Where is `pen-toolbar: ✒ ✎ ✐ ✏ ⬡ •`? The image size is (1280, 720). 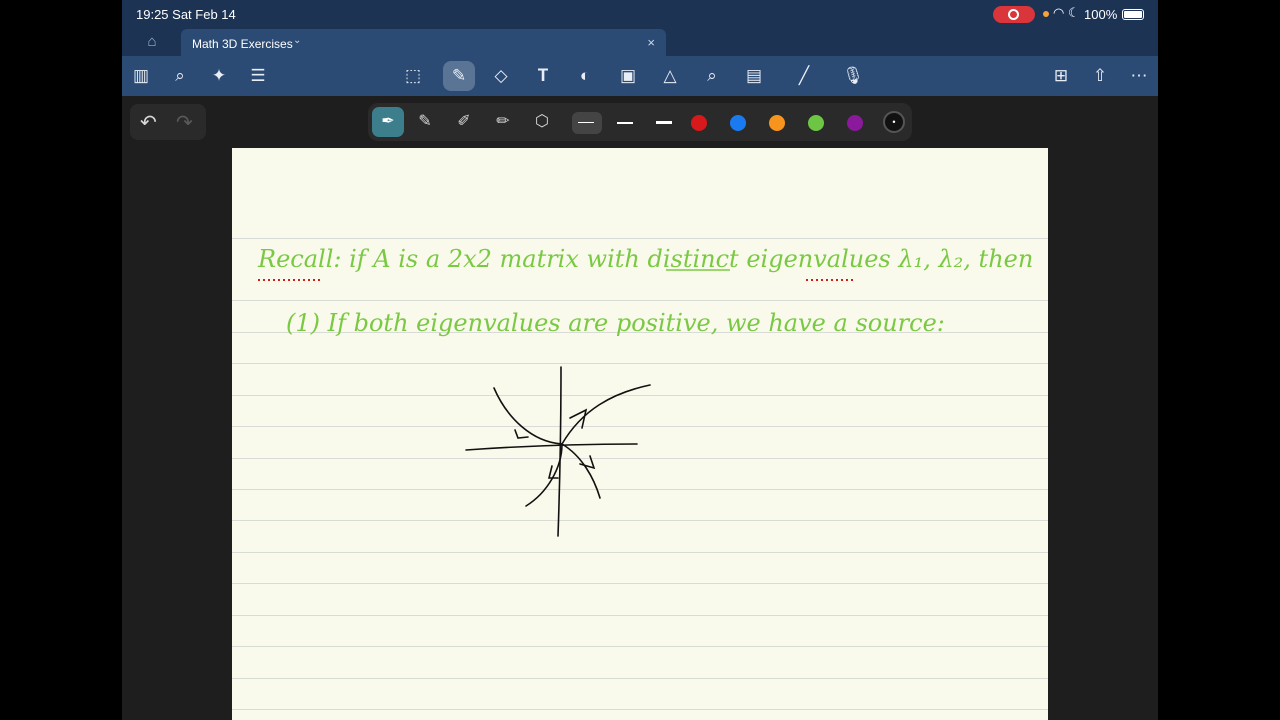 pen-toolbar: ✒ ✎ ✐ ✏ ⬡ • is located at coordinates (640, 122).